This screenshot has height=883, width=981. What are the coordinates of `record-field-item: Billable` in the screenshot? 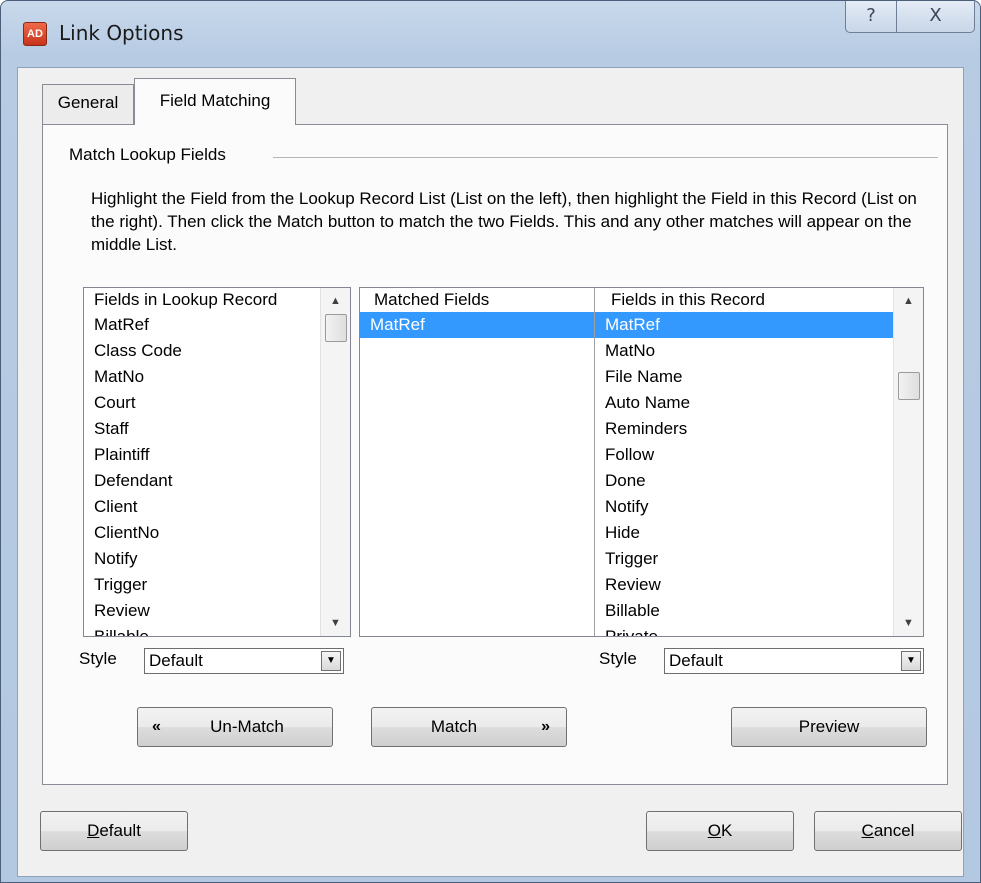 It's located at (759, 611).